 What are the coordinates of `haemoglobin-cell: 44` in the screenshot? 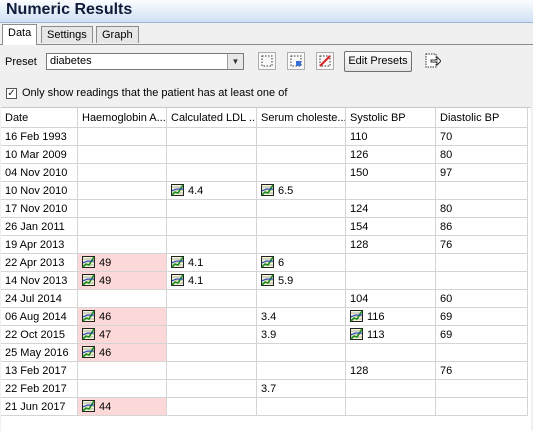 It's located at (122, 407).